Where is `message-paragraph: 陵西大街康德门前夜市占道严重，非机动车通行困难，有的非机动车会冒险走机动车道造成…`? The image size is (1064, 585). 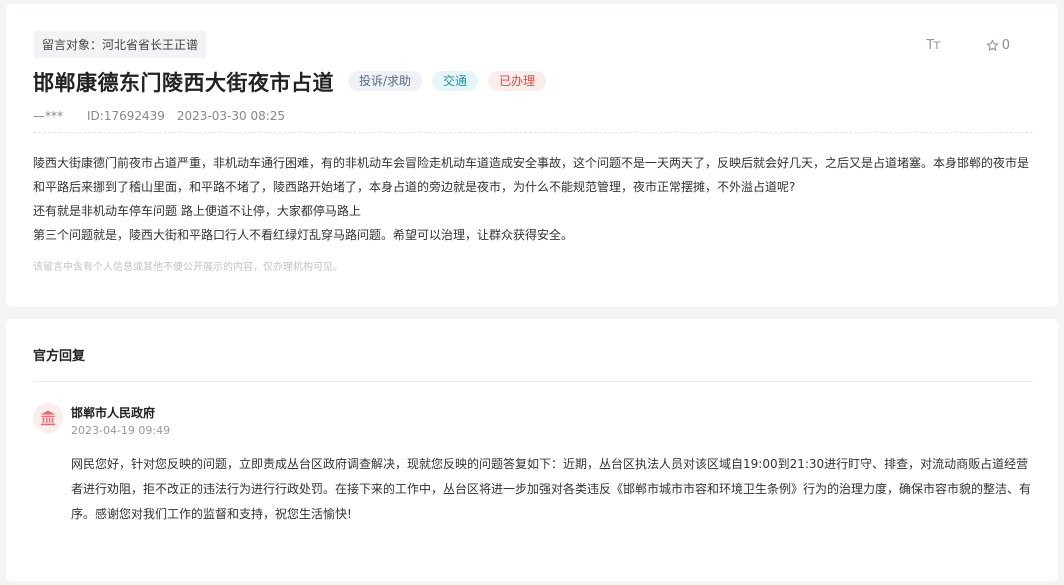 message-paragraph: 陵西大街康德门前夜市占道严重，非机动车通行困难，有的非机动车会冒险走机动车道造成… is located at coordinates (531, 175).